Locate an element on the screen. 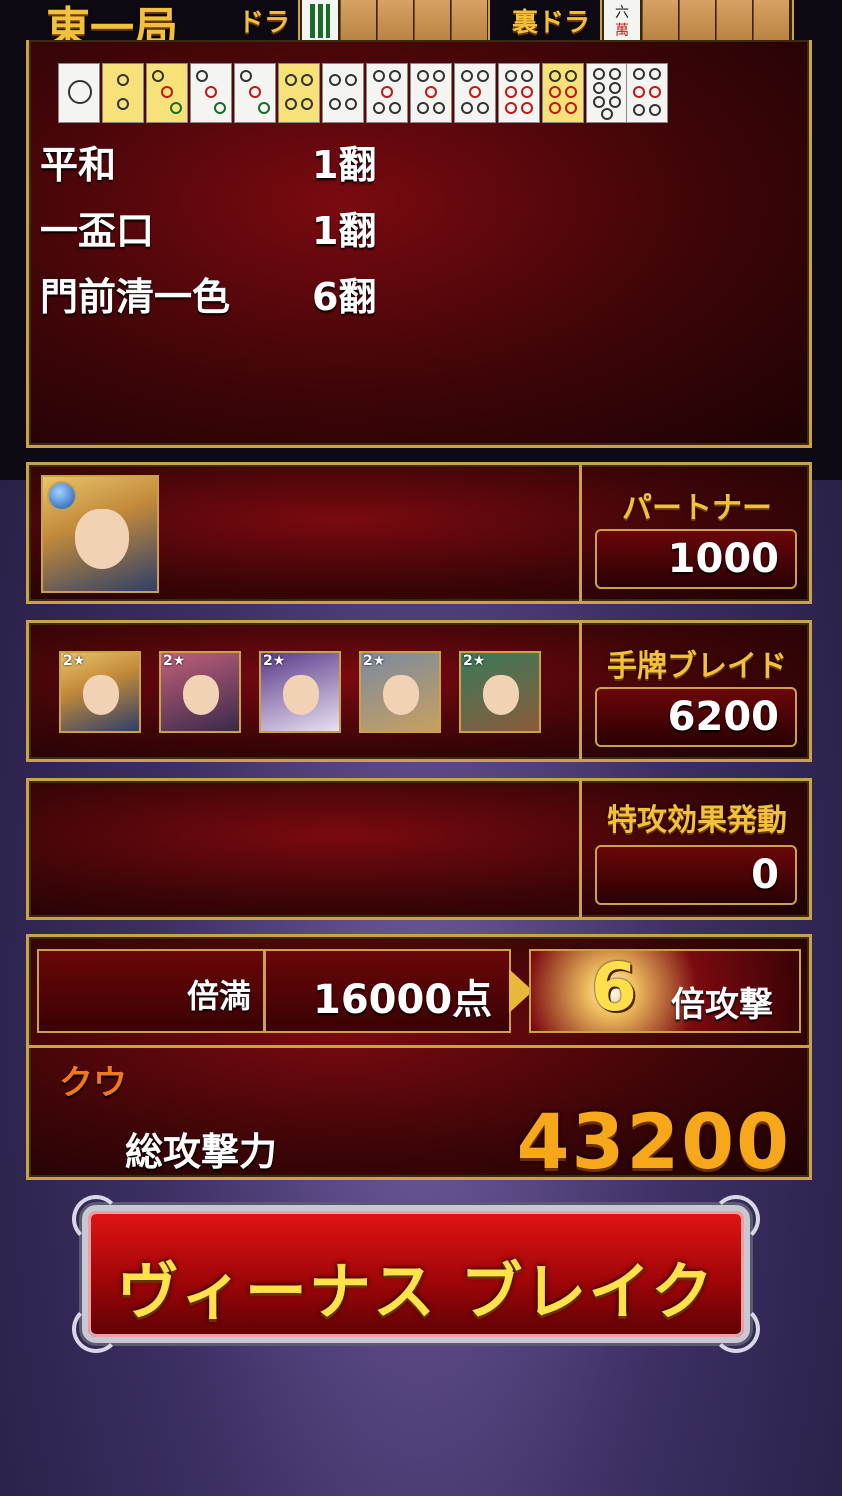  venus-break-button: ヴィーナス ブレイク is located at coordinates (416, 1274).